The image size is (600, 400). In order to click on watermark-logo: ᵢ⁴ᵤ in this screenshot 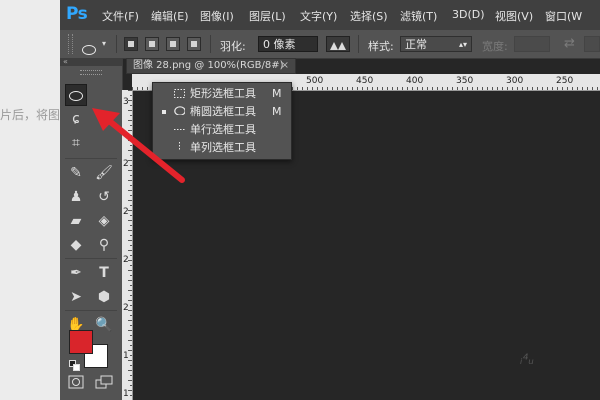, I will do `click(527, 360)`.